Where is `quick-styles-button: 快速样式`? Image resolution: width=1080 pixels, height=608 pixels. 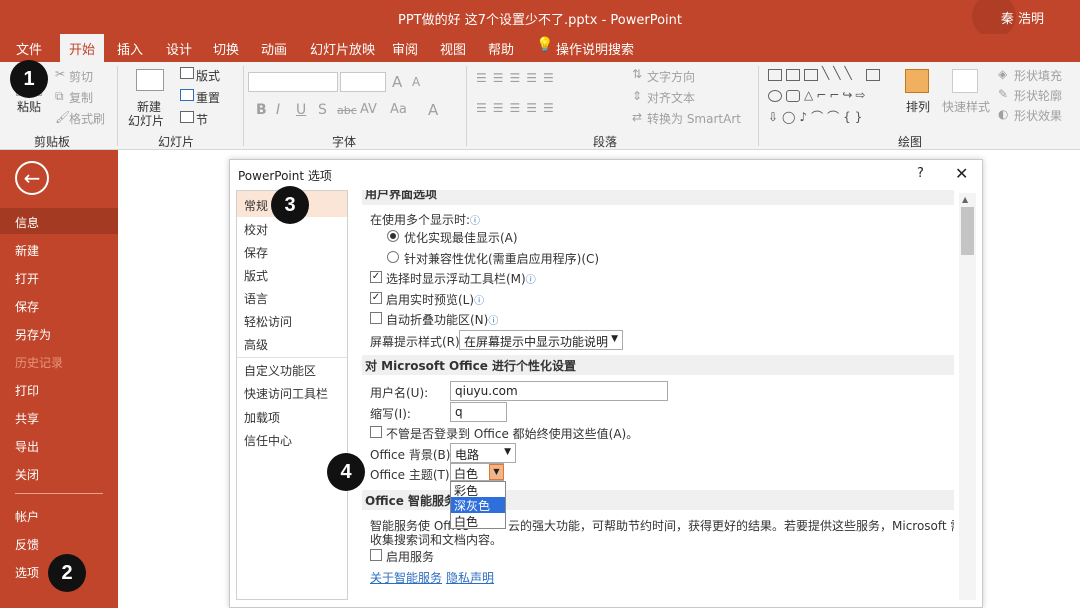
quick-styles-button: 快速样式 is located at coordinates (966, 106).